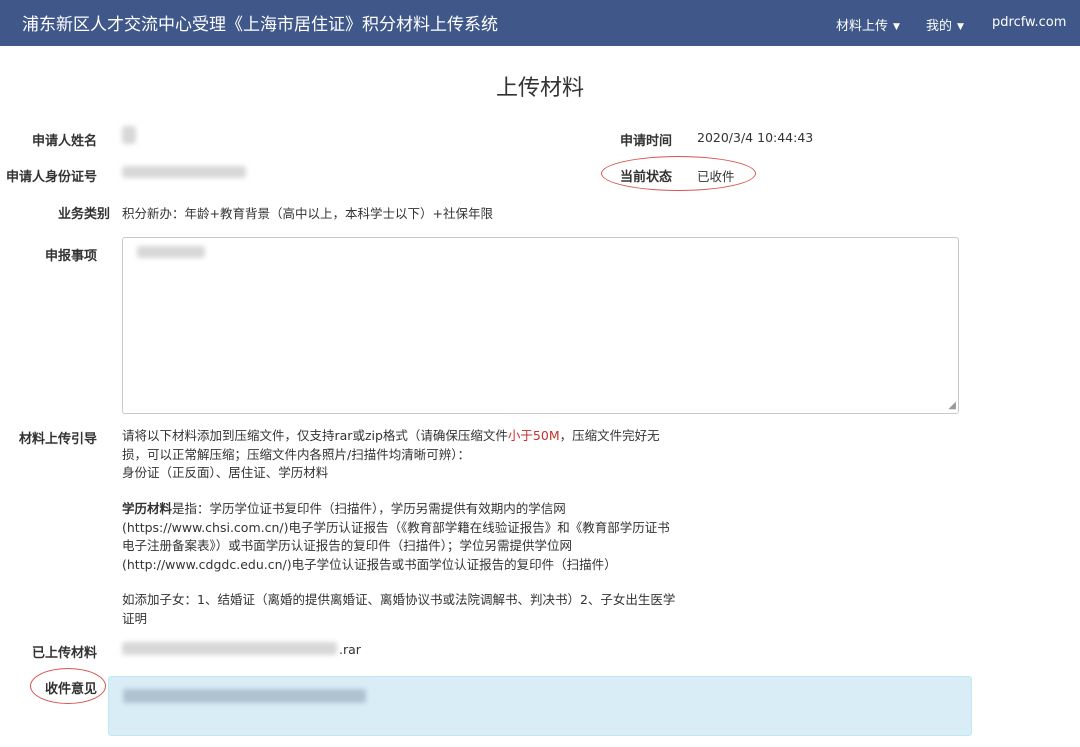  Describe the element at coordinates (533, 435) in the screenshot. I see `guide-size-limit: 小于50M` at that location.